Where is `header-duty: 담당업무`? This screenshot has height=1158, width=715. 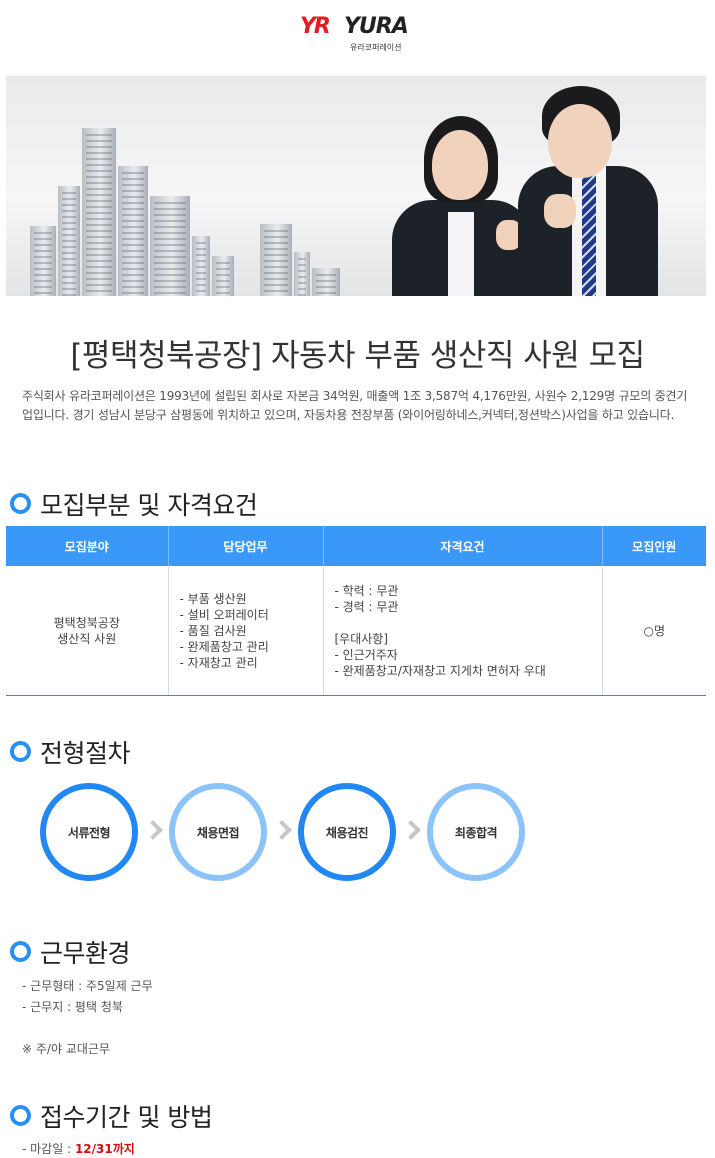 header-duty: 담당업무 is located at coordinates (246, 546).